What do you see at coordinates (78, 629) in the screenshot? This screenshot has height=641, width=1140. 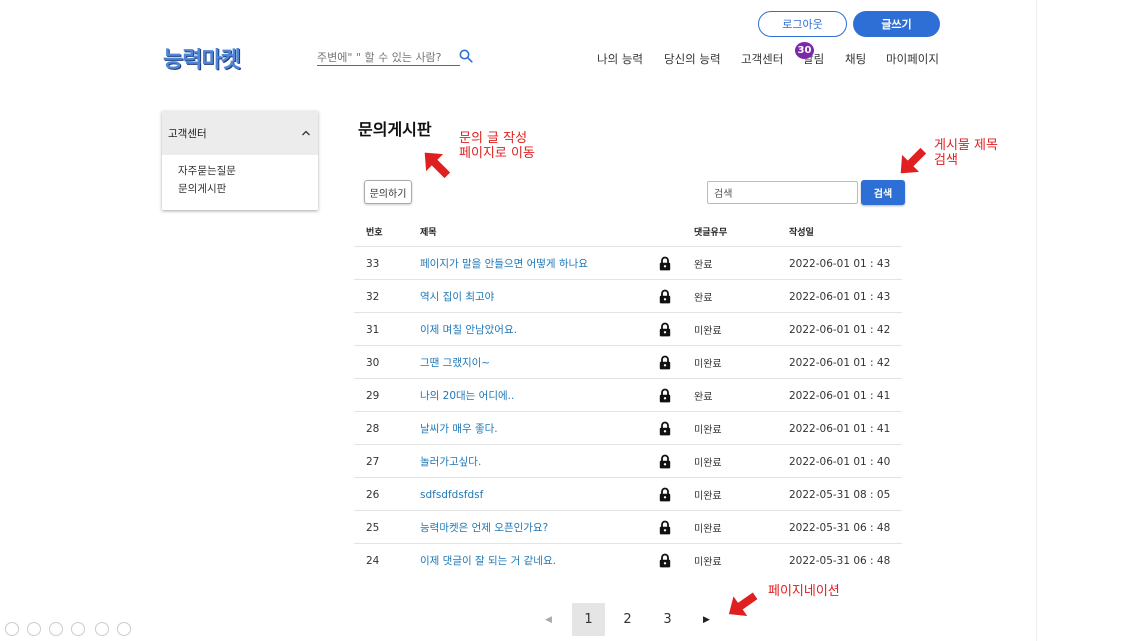 I see `slide-control-view-icon` at bounding box center [78, 629].